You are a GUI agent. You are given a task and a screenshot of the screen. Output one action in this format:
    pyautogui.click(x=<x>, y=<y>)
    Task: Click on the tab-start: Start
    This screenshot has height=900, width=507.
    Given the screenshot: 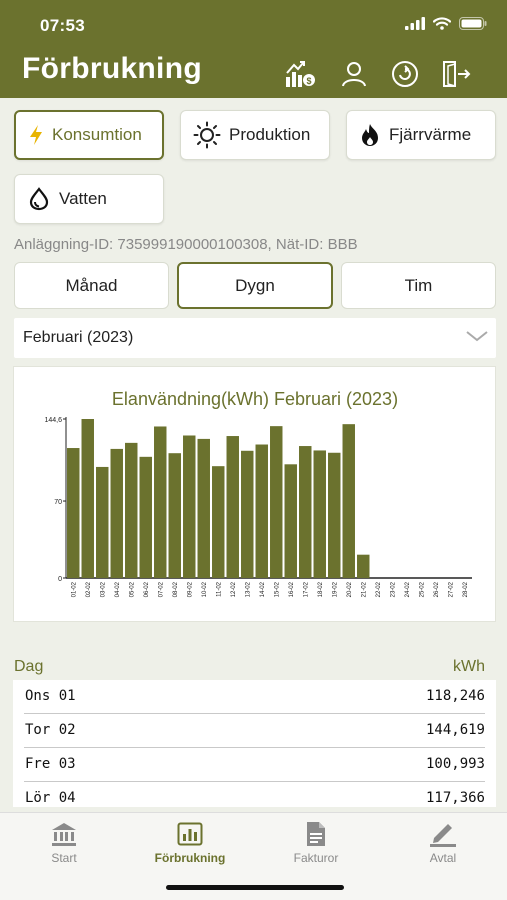 What is the action you would take?
    pyautogui.click(x=64, y=847)
    